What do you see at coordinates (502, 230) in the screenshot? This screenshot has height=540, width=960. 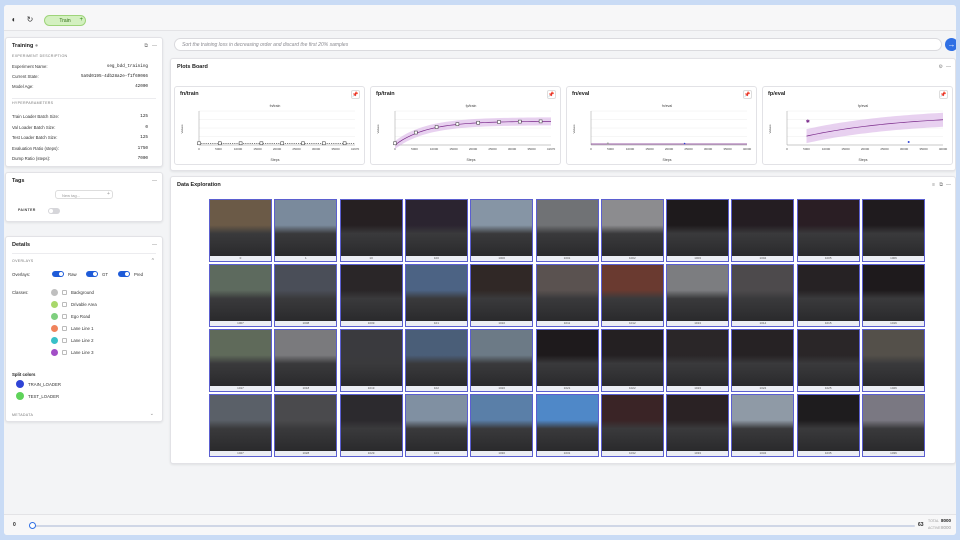 I see `sample-cell: 1000` at bounding box center [502, 230].